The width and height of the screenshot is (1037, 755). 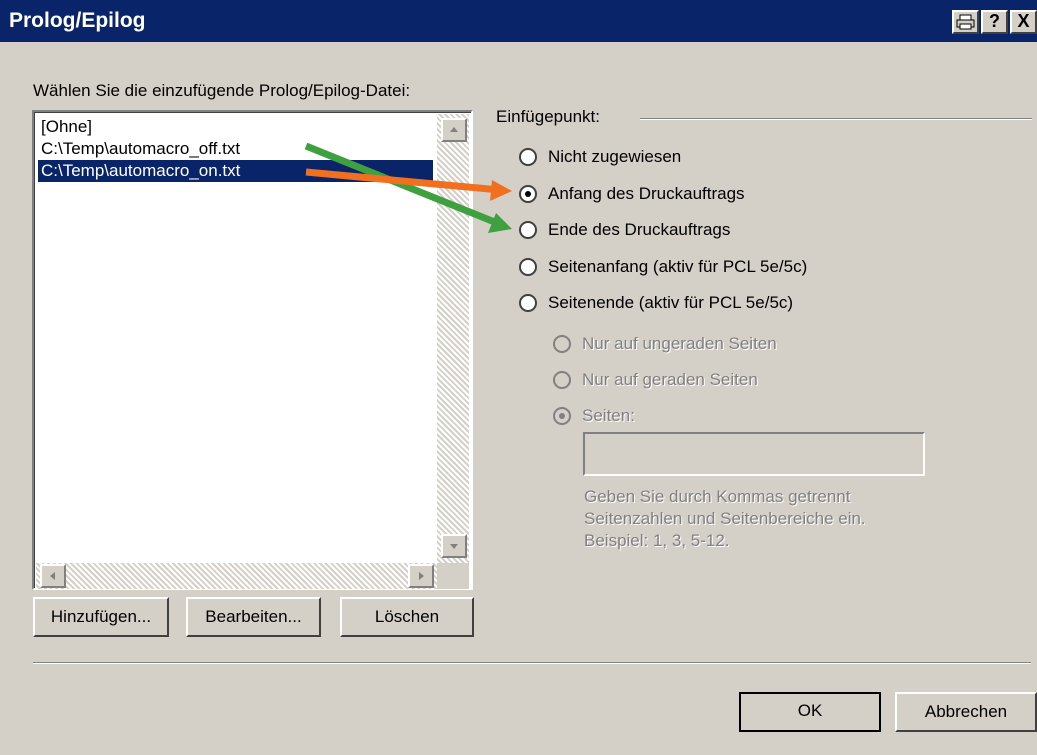 I want to click on annotation-arrows, so click(x=408, y=187).